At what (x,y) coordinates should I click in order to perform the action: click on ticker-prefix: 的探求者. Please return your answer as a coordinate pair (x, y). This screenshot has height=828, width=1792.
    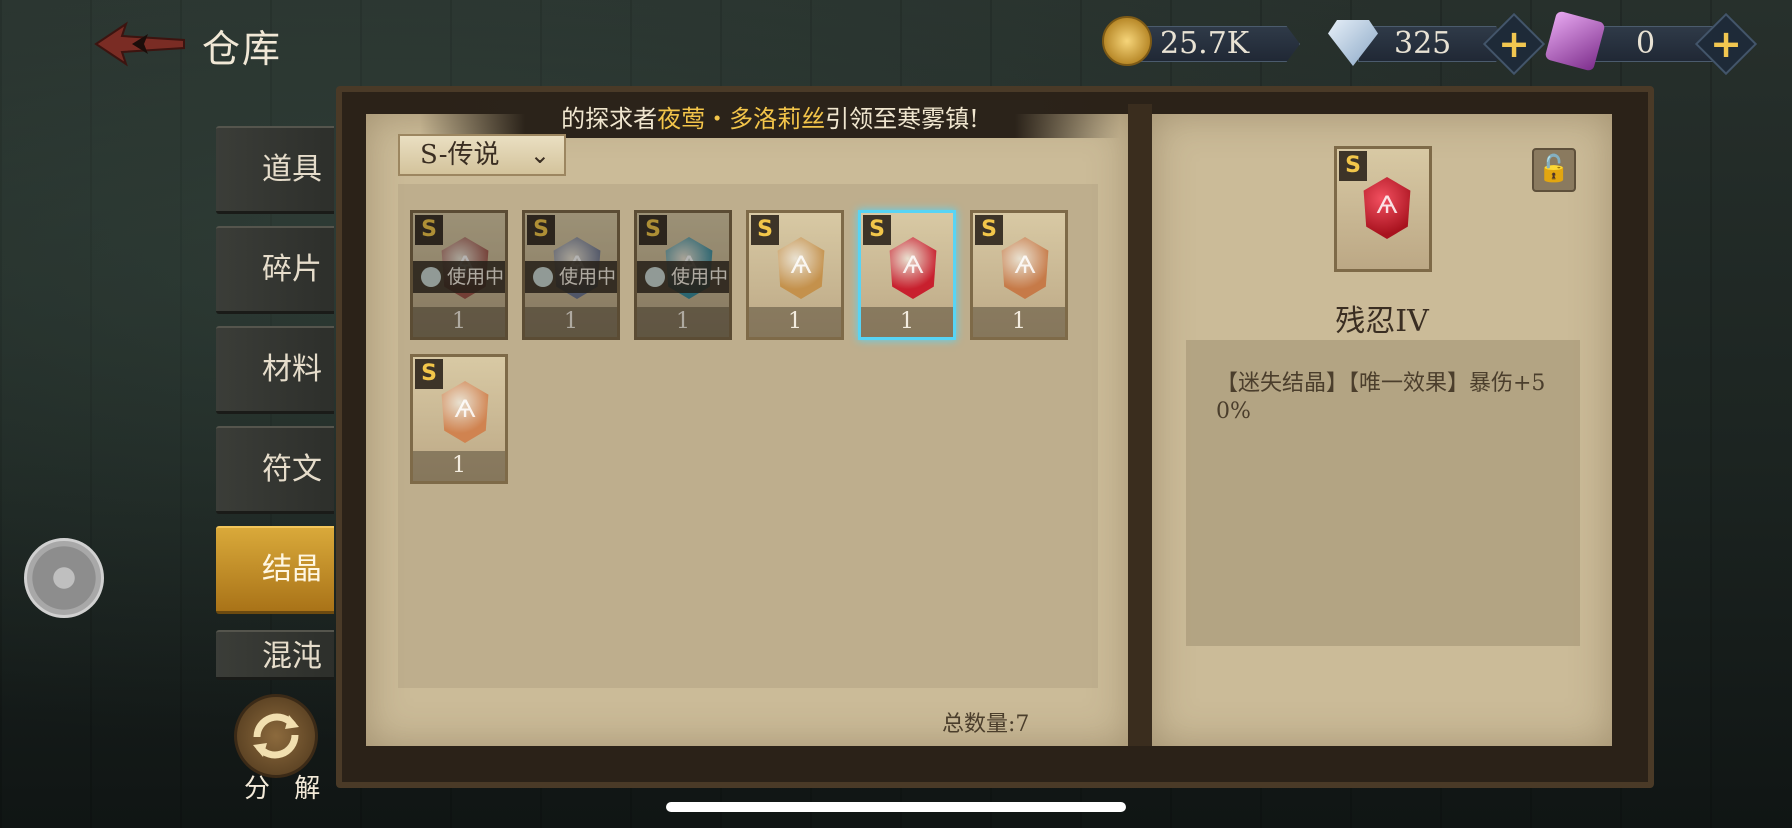
    Looking at the image, I should click on (609, 119).